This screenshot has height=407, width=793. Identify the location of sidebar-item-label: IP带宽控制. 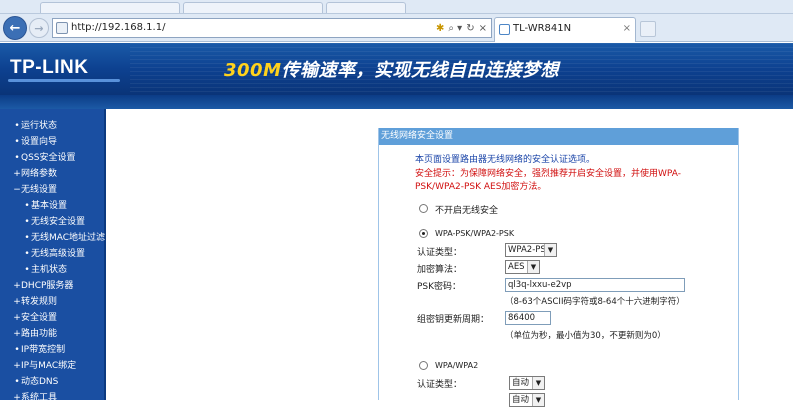
(43, 350).